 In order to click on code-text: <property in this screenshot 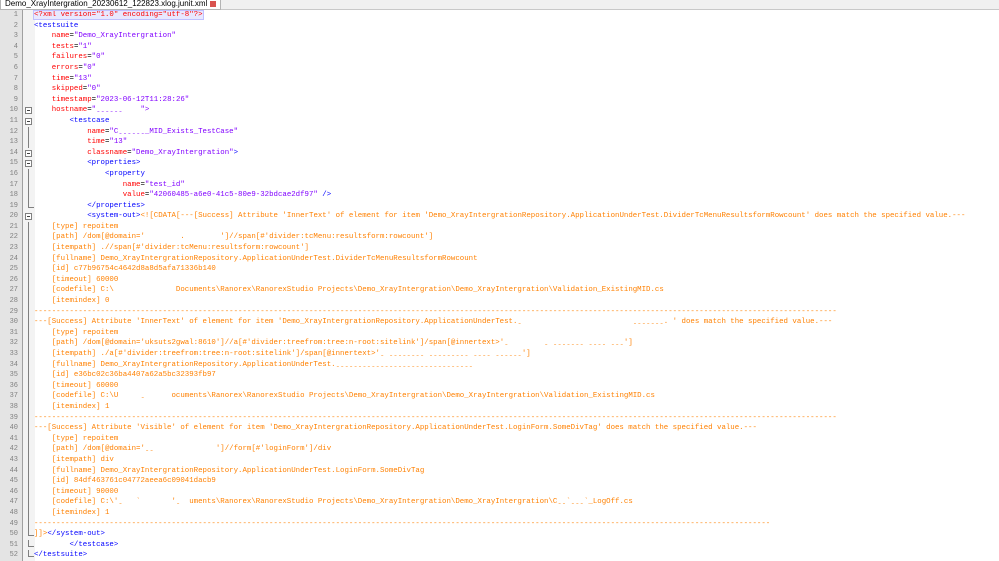, I will do `click(89, 174)`.